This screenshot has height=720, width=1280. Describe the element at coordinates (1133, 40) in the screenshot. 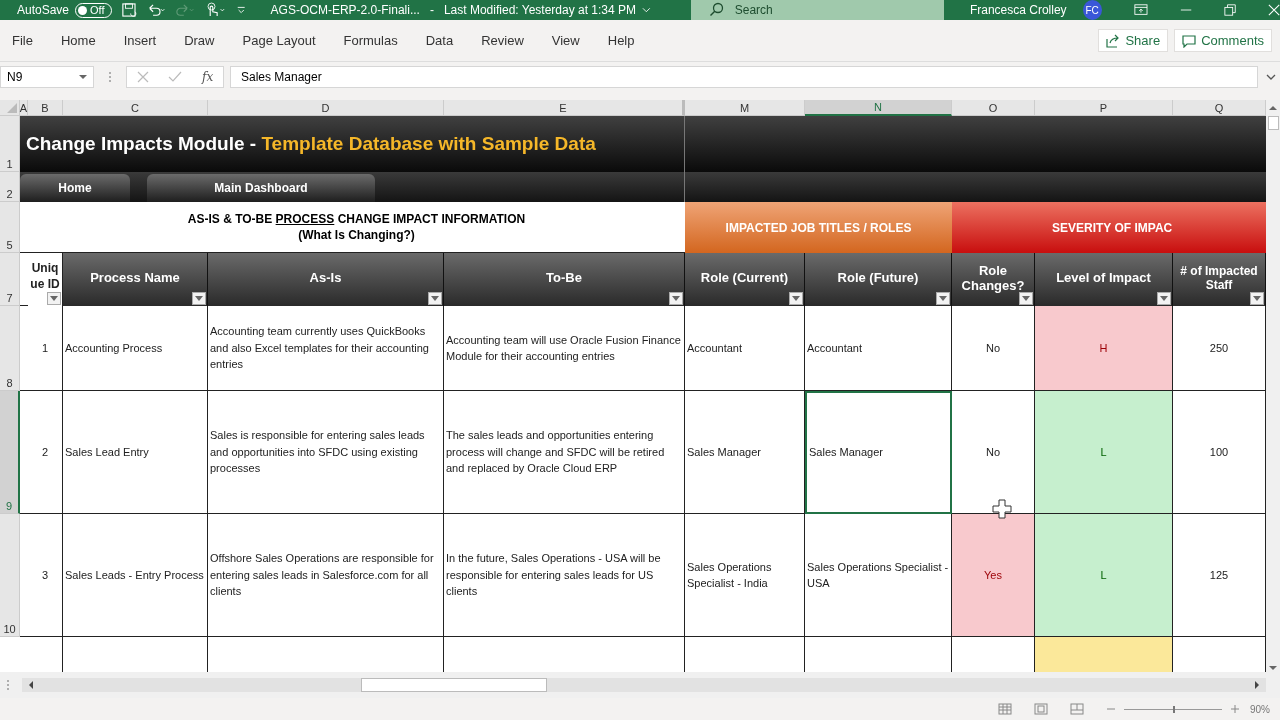

I see `share-button: Share` at that location.